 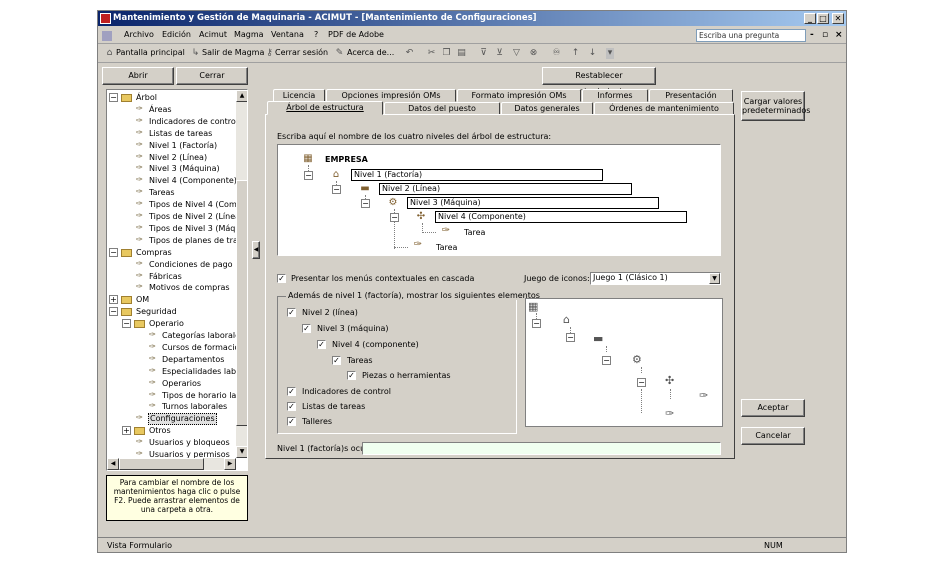 I want to click on collapse-level2-icon: −, so click(x=336, y=189).